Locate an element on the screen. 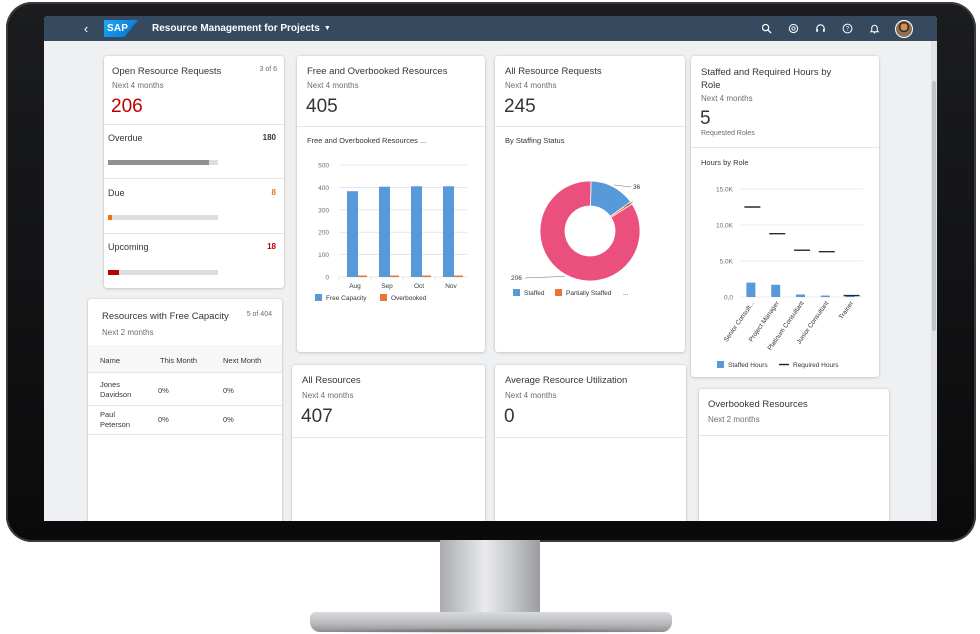 This screenshot has width=980, height=634. y-tick-label: 500 is located at coordinates (323, 166).